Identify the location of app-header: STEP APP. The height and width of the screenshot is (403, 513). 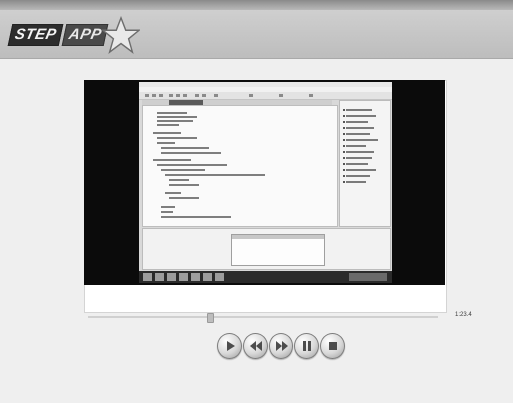
(256, 34).